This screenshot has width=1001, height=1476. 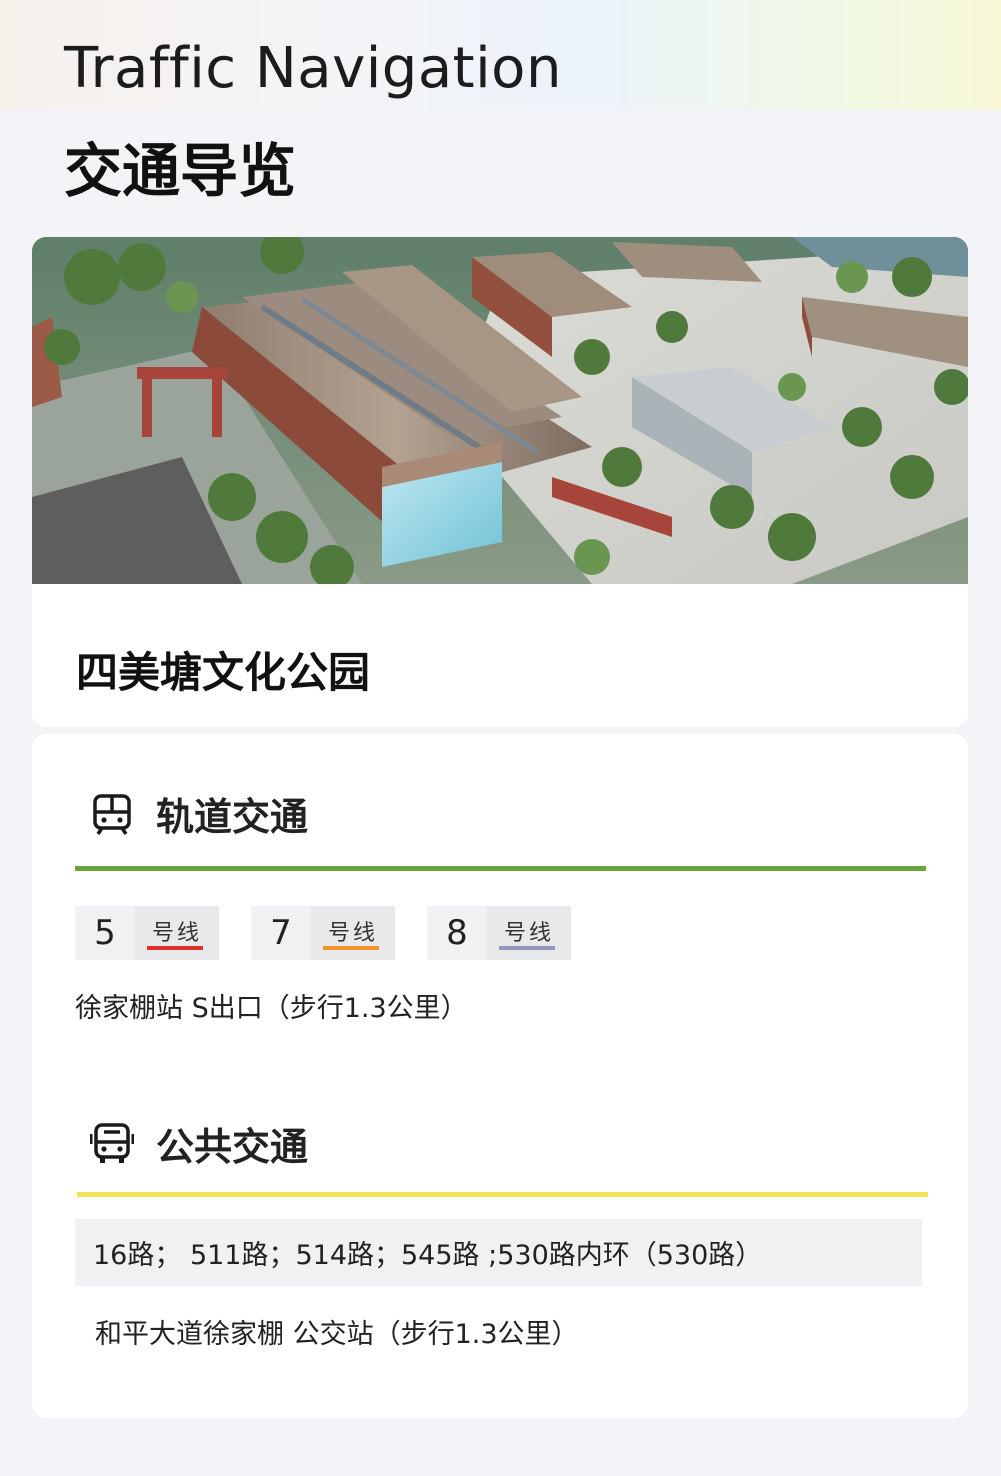 I want to click on bus-section-title: 公共交通, so click(x=232, y=1147).